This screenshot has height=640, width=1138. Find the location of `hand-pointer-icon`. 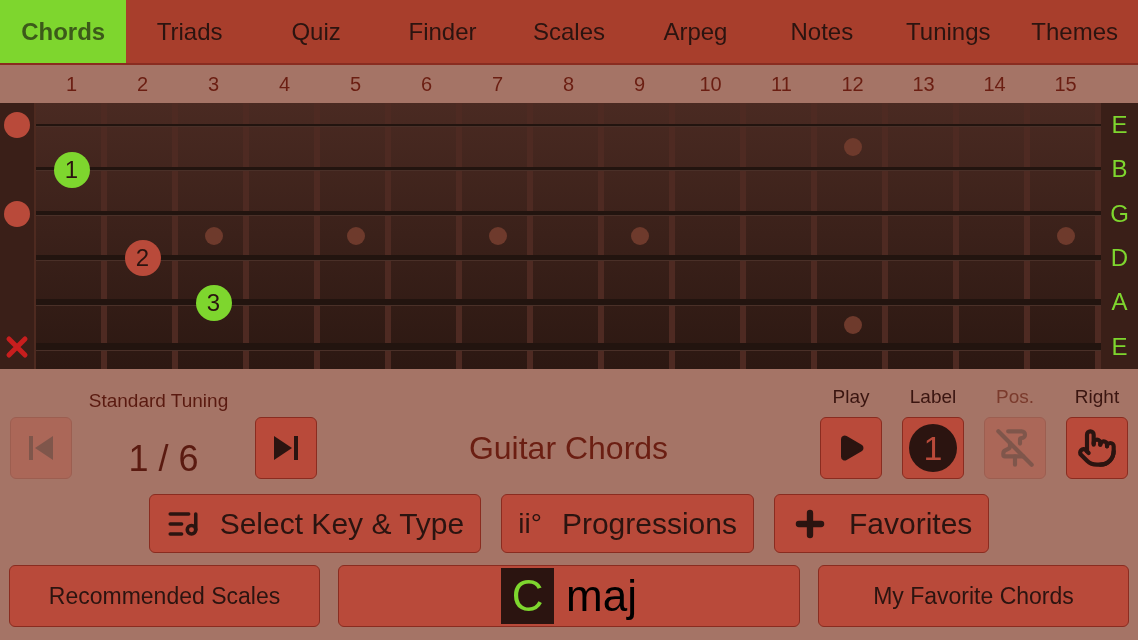

hand-pointer-icon is located at coordinates (1097, 448).